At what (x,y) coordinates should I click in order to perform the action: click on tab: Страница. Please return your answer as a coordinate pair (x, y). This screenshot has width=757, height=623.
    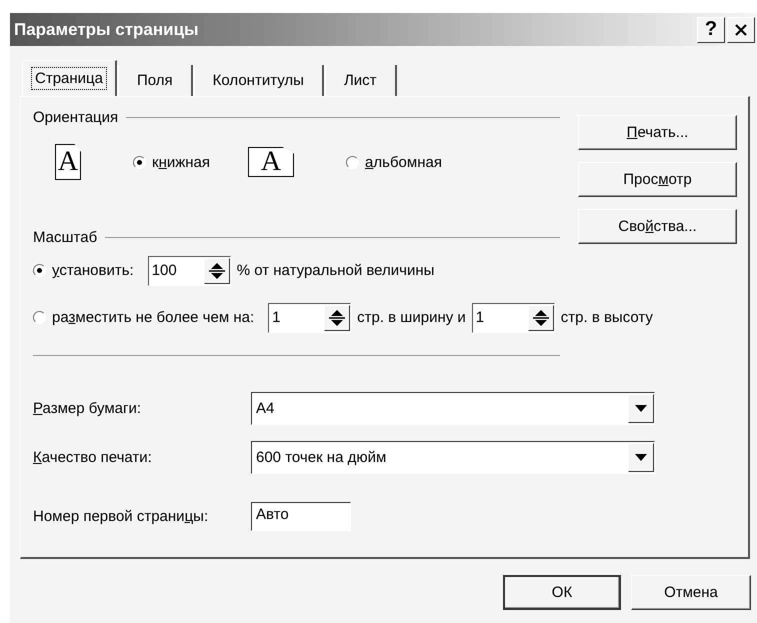
    Looking at the image, I should click on (69, 78).